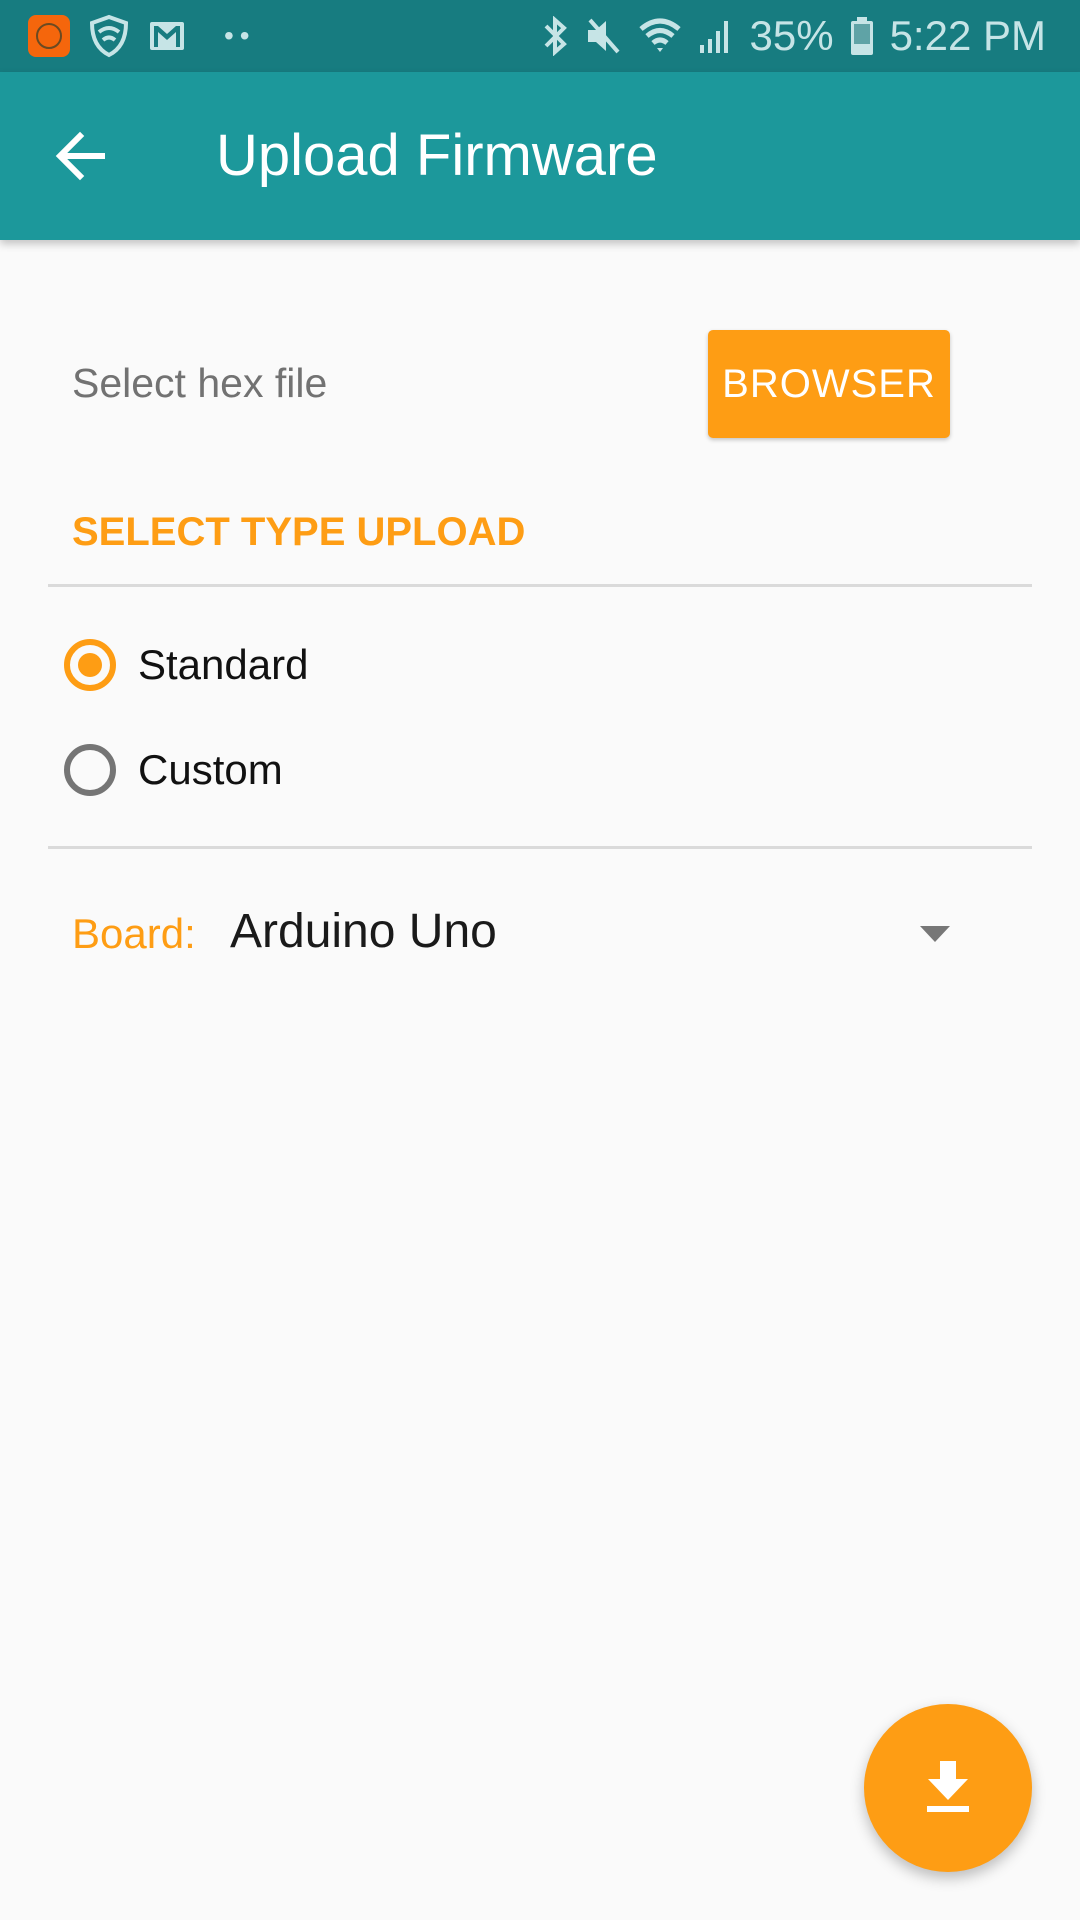 The width and height of the screenshot is (1080, 1920). Describe the element at coordinates (363, 931) in the screenshot. I see `board-spinner-value: Arduino Uno` at that location.